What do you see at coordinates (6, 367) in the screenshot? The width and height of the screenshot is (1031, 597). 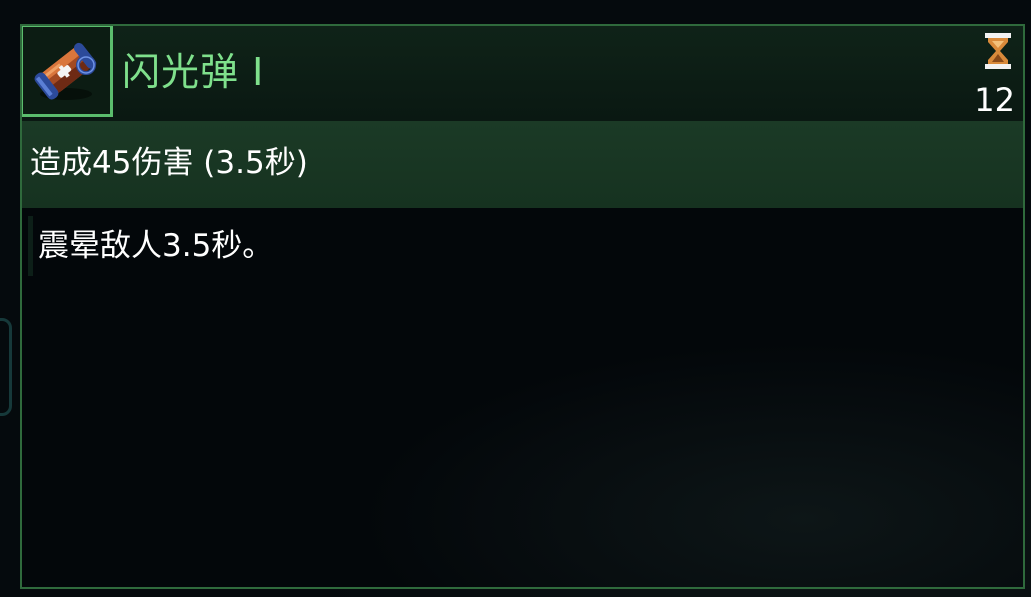 I see `offscreen-panel-edge` at bounding box center [6, 367].